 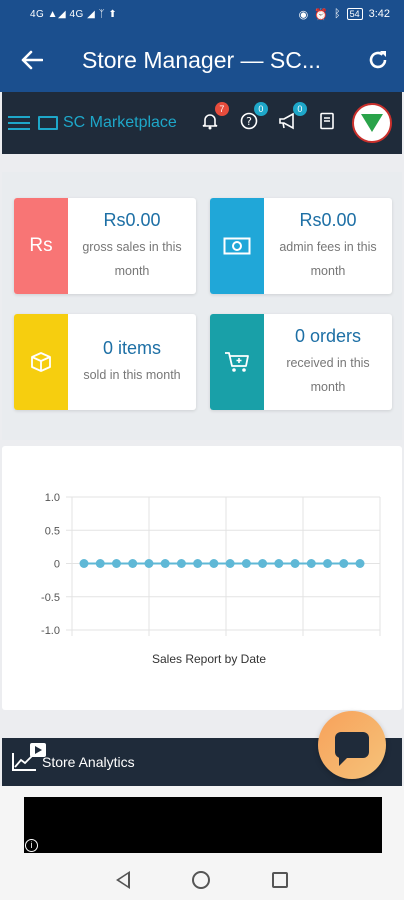 I want to click on status-bar: 4G ▲◢ 4G ◢ ᛉ ⬆ ◉ ⏰ ᛒ 54 3:42, so click(x=202, y=14).